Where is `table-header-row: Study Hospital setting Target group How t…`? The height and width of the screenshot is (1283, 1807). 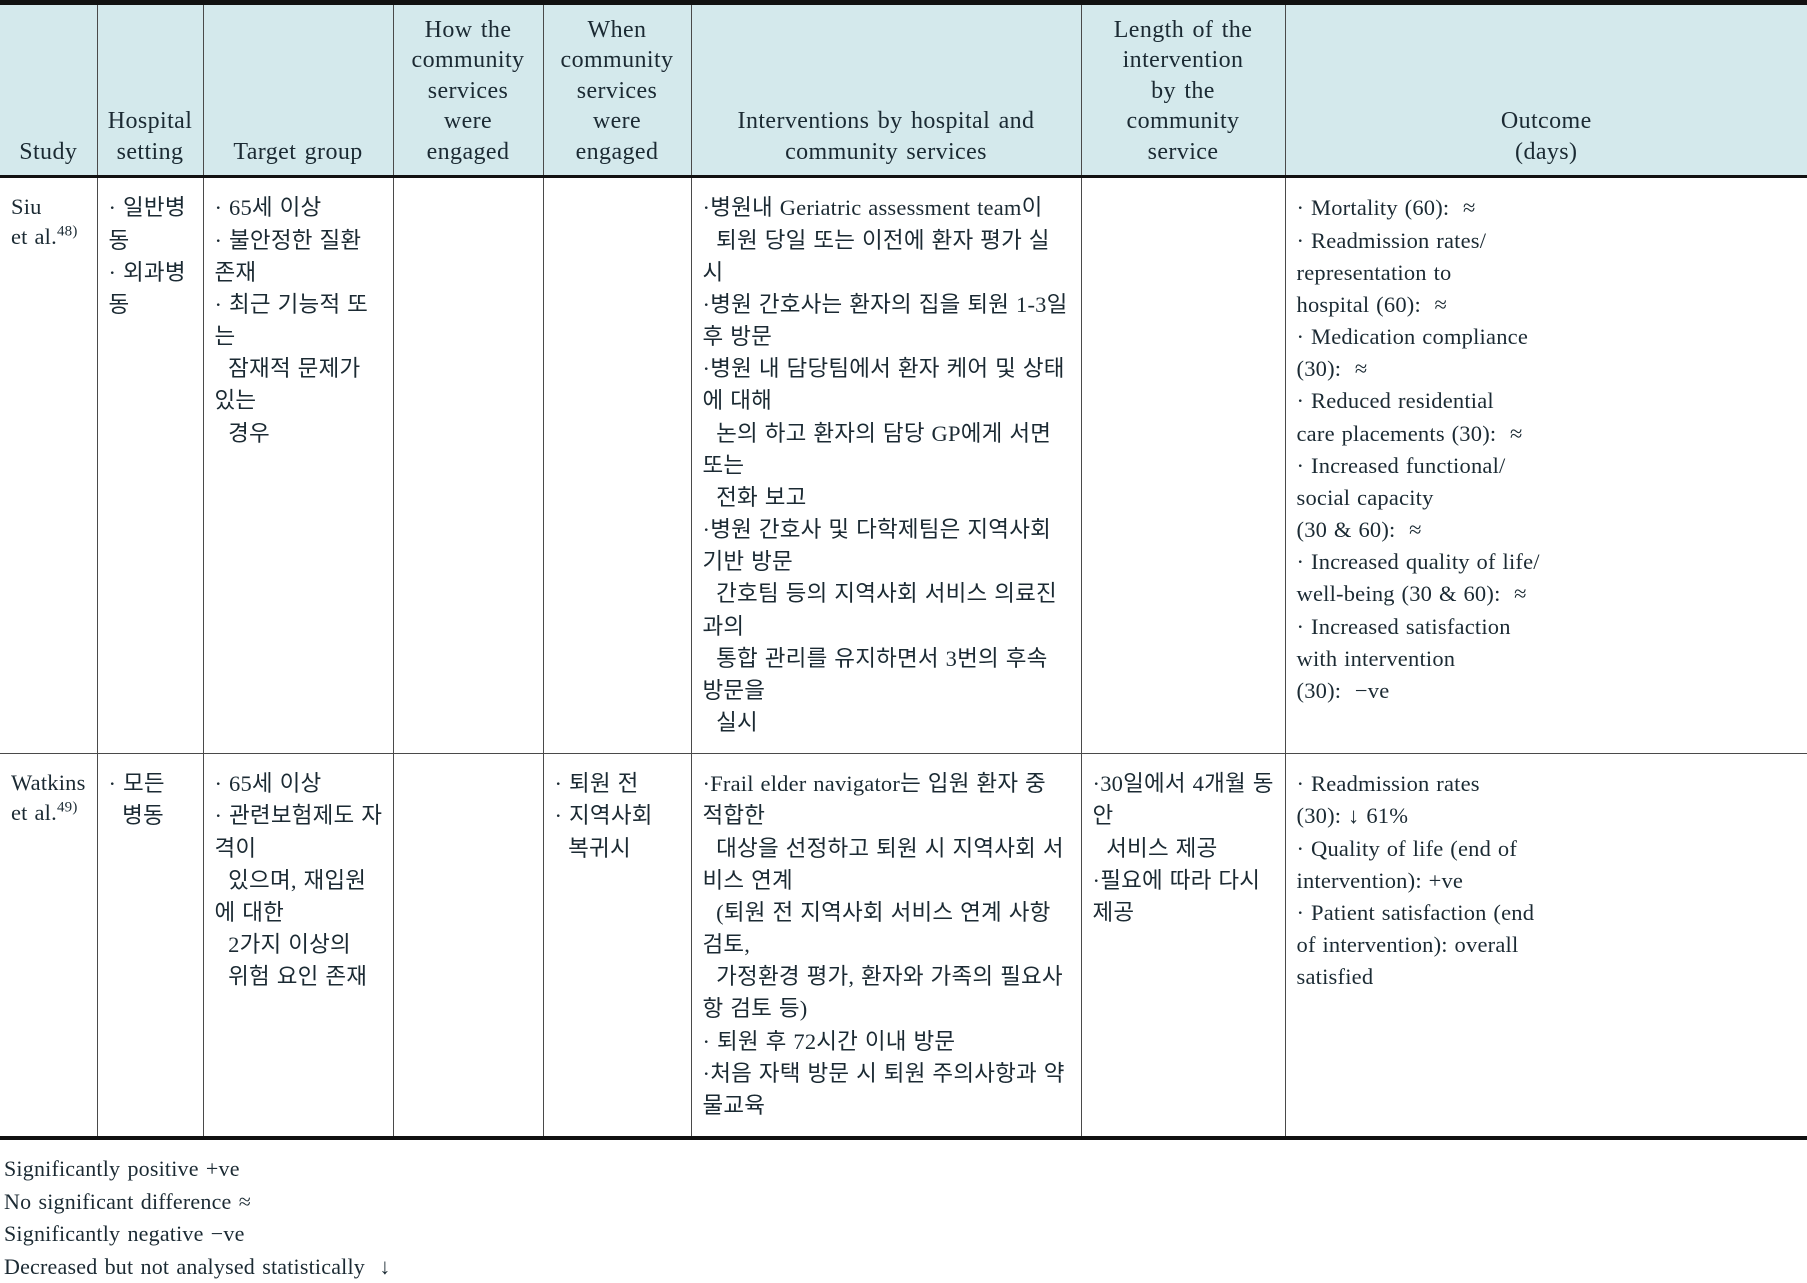
table-header-row: Study Hospital setting Target group How t… is located at coordinates (903, 90).